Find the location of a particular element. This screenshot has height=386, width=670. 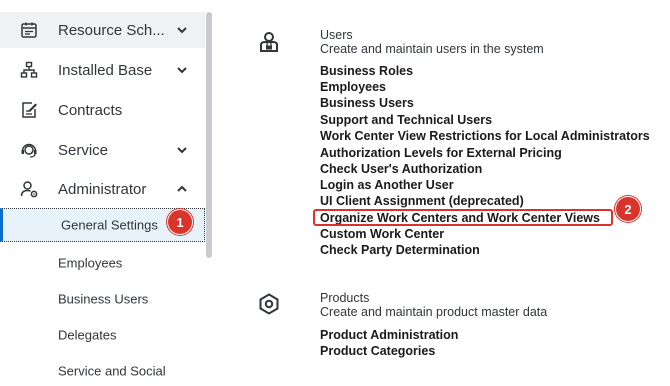

sidebar-item-label: Administrator is located at coordinates (102, 189).